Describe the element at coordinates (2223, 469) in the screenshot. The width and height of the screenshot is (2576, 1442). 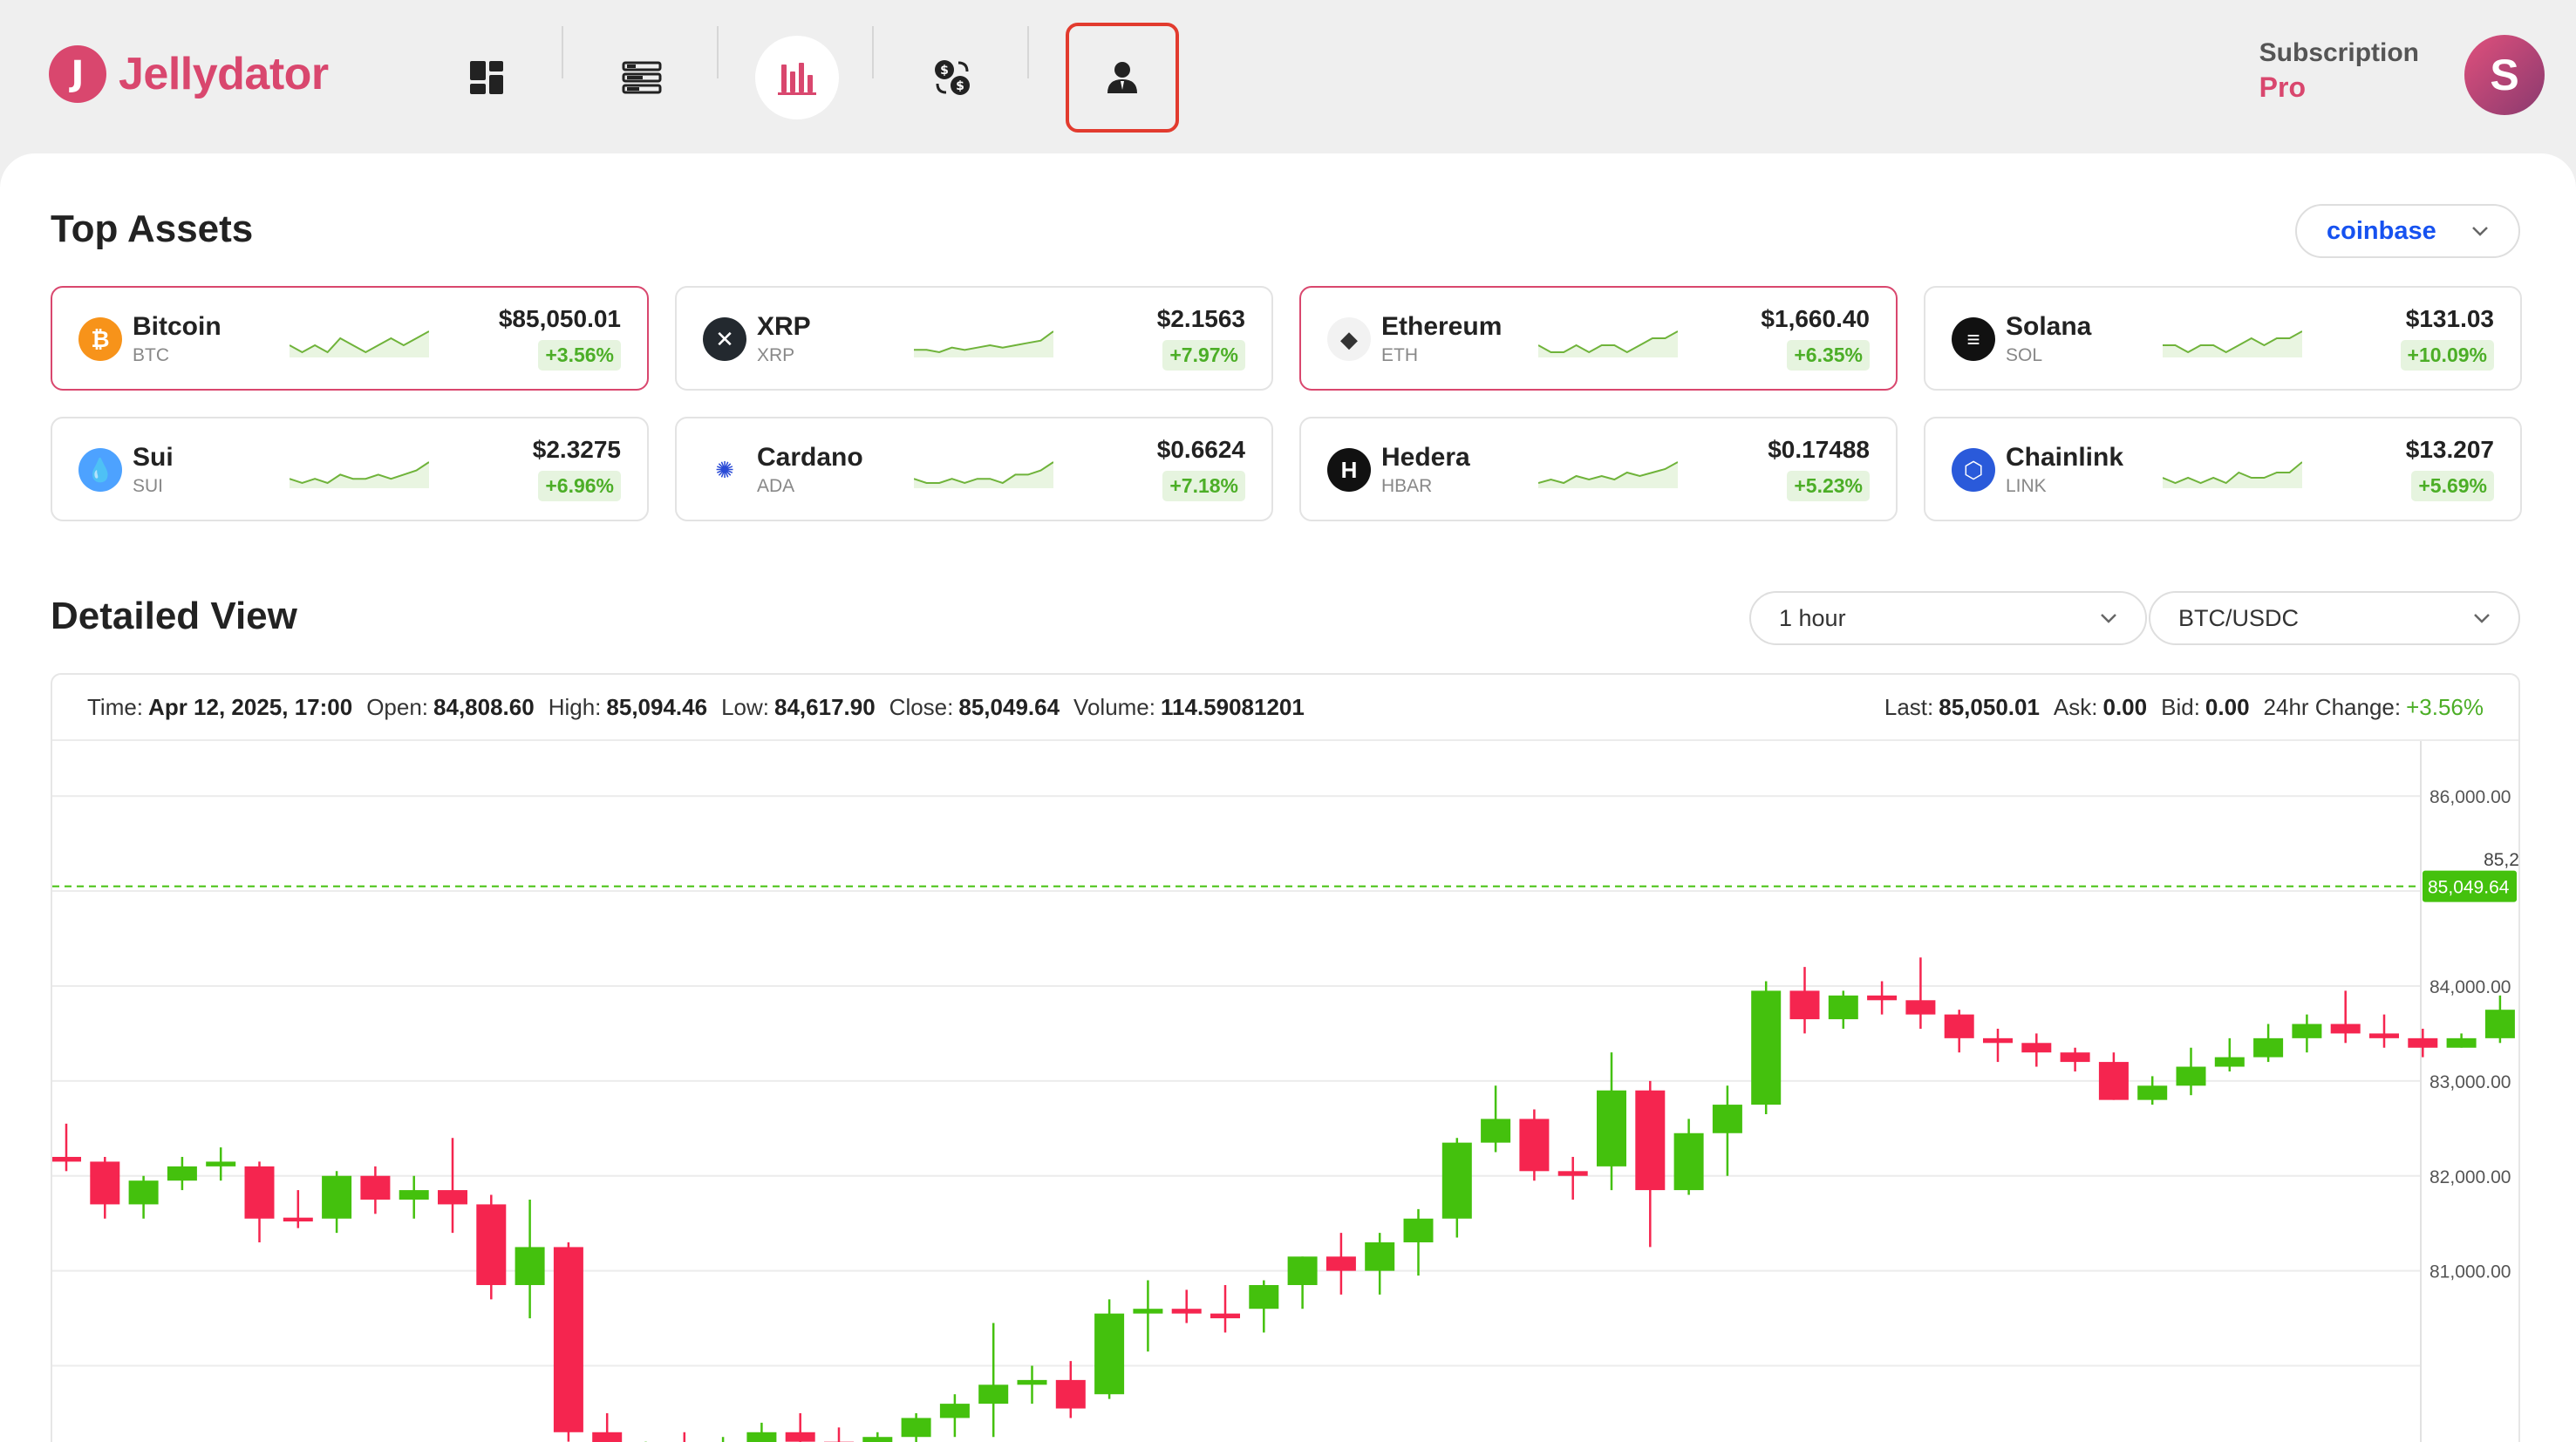
I see `asset-card-link: ⬡ Chainlink LINK $13.207 +5.69%` at that location.